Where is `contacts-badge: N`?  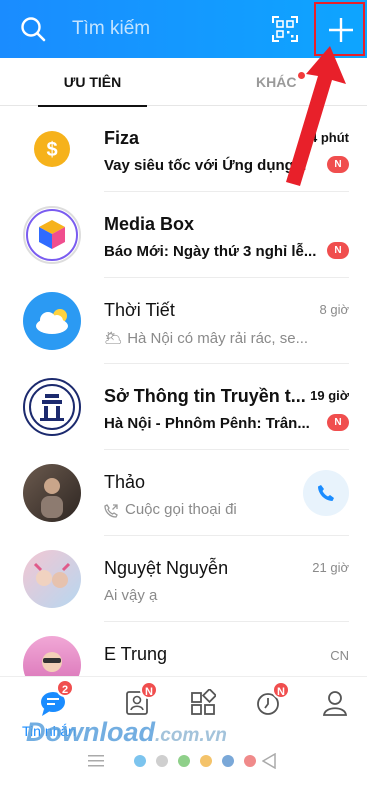 contacts-badge: N is located at coordinates (149, 690).